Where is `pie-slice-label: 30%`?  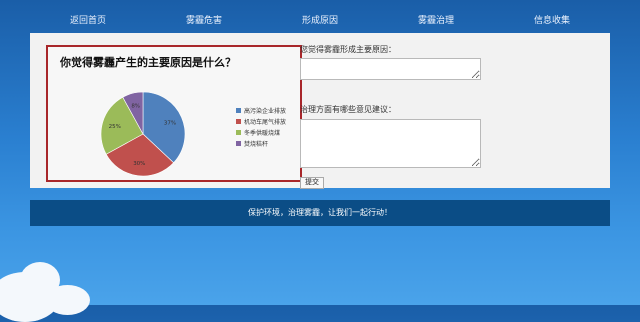
pie-slice-label: 30% is located at coordinates (139, 164).